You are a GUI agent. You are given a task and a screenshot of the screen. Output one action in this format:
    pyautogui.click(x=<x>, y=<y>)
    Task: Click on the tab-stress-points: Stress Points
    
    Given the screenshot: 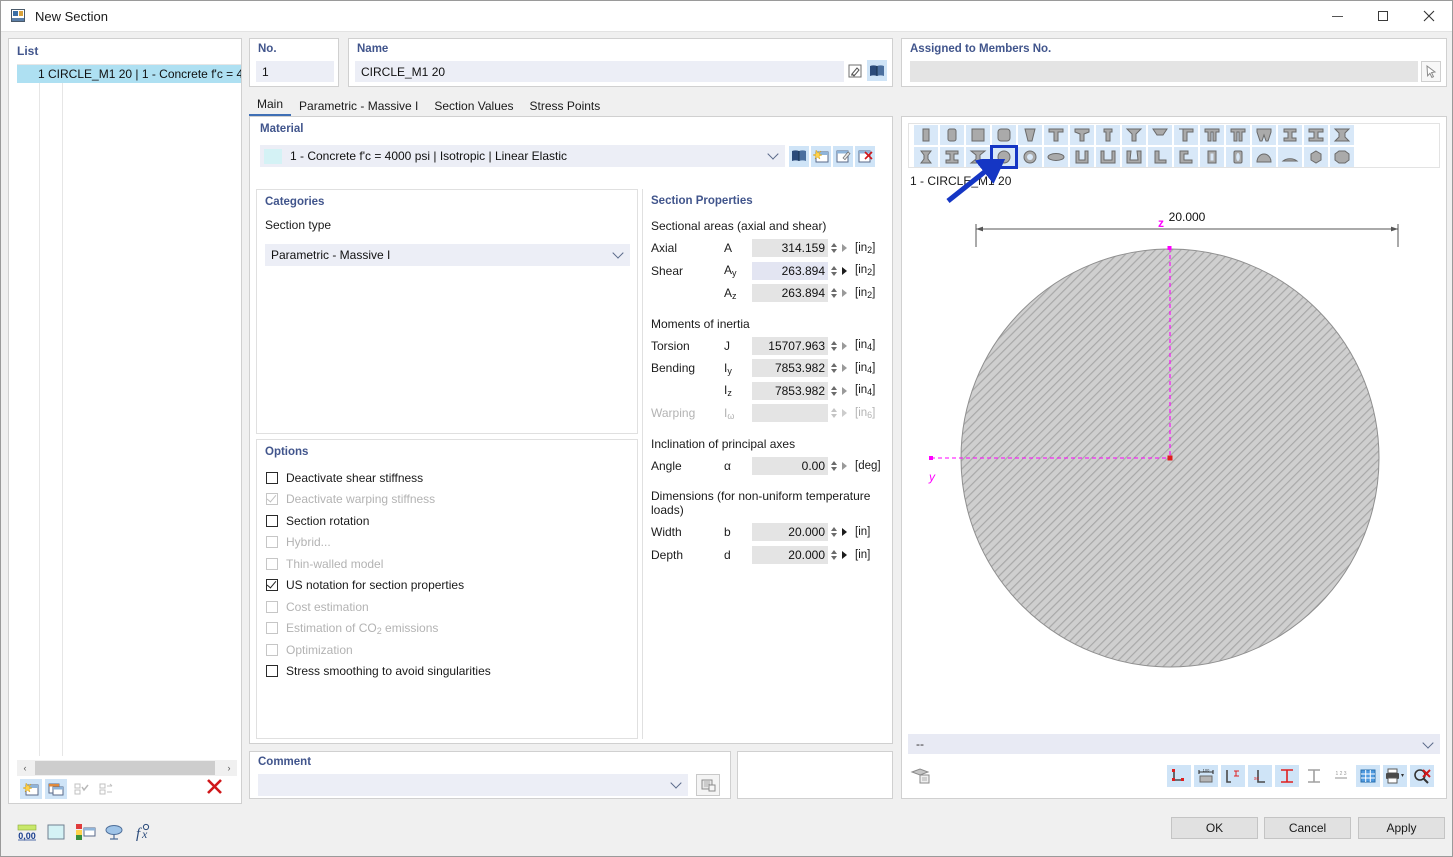 What is the action you would take?
    pyautogui.click(x=565, y=106)
    